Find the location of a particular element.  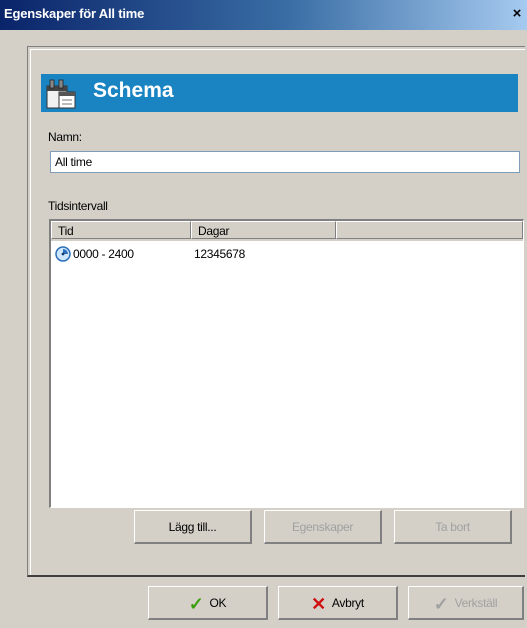

close-button: × is located at coordinates (517, 14).